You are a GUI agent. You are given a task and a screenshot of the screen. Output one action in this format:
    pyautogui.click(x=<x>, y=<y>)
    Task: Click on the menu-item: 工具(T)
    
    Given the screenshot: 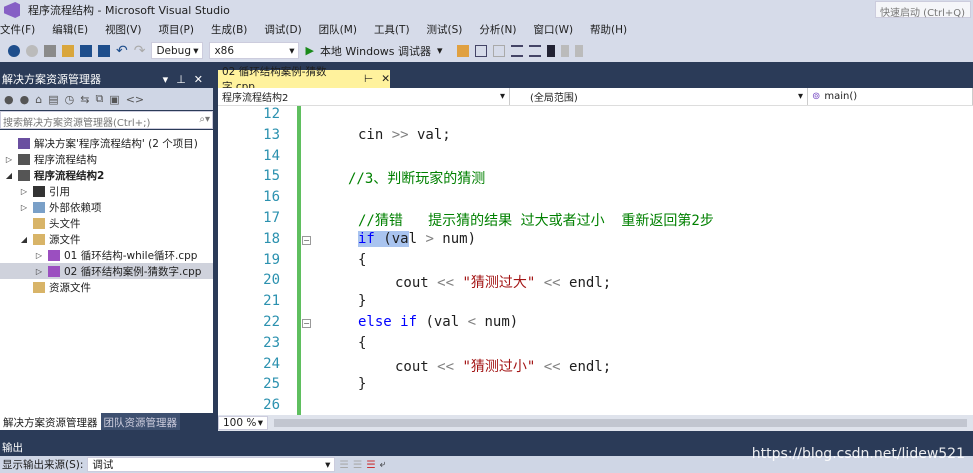 What is the action you would take?
    pyautogui.click(x=392, y=29)
    